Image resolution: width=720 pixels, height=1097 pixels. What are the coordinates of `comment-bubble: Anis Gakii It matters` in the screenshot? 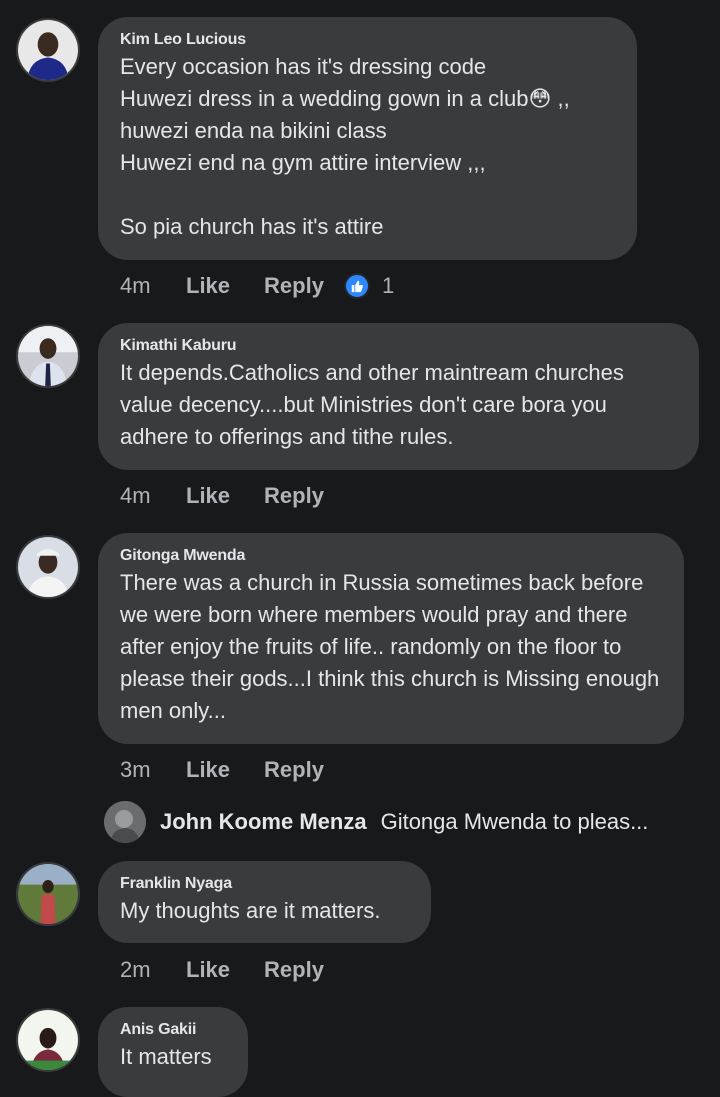 It's located at (173, 1052).